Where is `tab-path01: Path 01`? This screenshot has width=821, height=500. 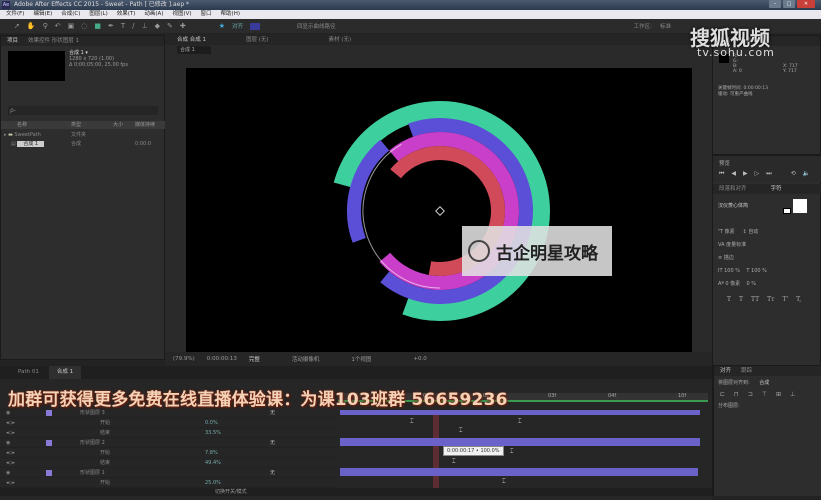 tab-path01: Path 01 is located at coordinates (28, 372).